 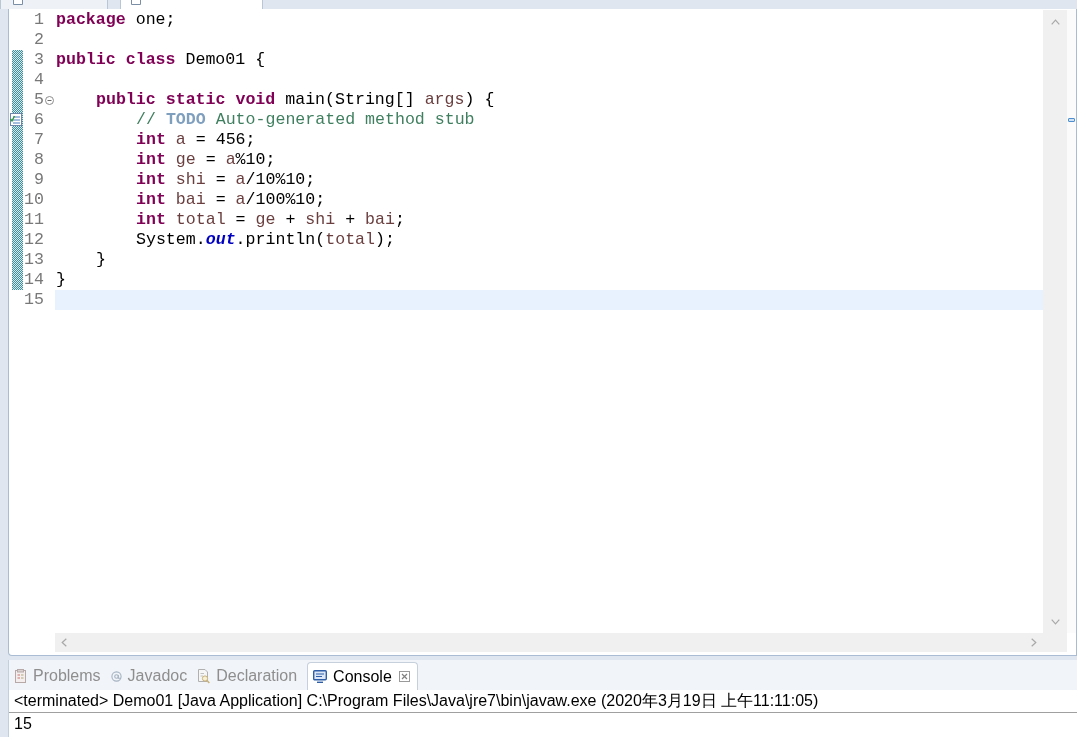 I want to click on panel-tab: Problems, so click(x=59, y=676).